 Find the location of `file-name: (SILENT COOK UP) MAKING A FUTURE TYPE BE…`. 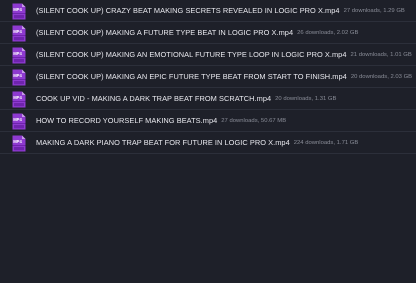

file-name: (SILENT COOK UP) MAKING A FUTURE TYPE BE… is located at coordinates (164, 32).